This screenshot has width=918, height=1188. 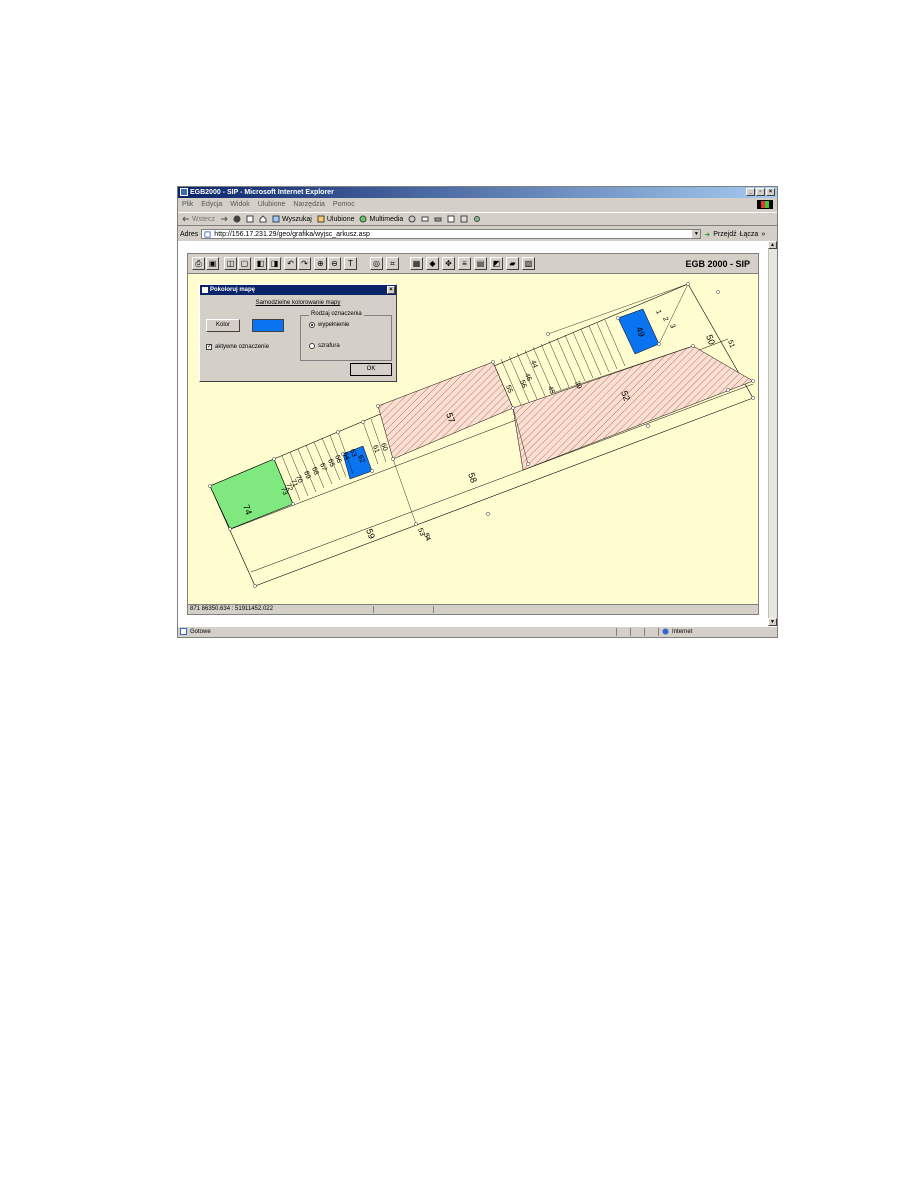 I want to click on edit-icon, so click(x=451, y=219).